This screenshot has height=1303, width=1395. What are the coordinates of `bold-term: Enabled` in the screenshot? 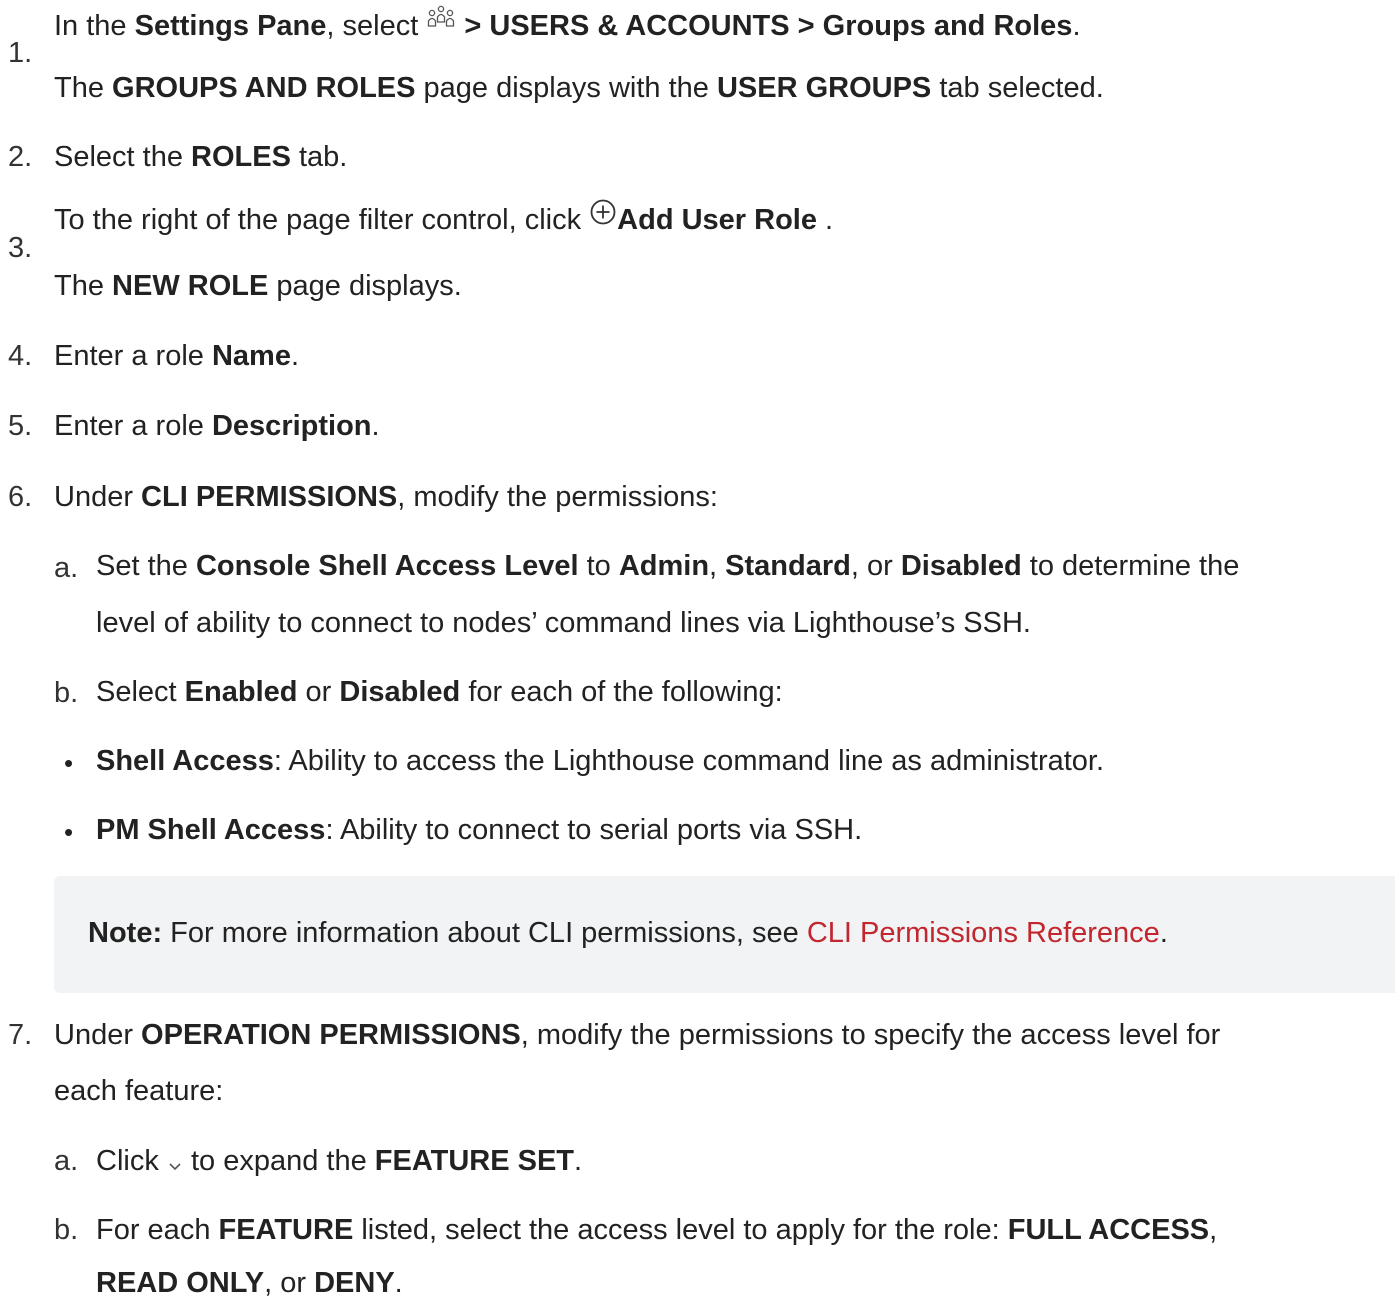 It's located at (241, 692).